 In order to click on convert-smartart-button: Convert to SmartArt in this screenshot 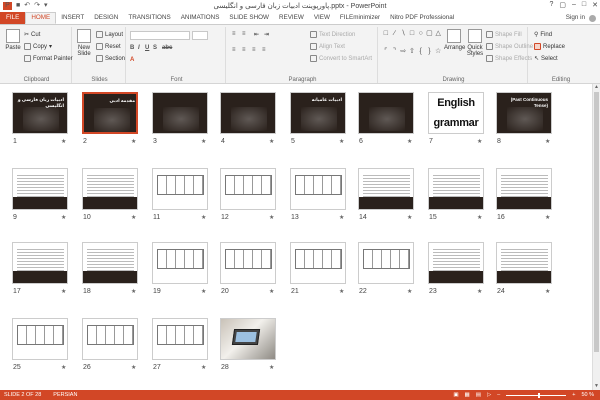, I will do `click(341, 58)`.